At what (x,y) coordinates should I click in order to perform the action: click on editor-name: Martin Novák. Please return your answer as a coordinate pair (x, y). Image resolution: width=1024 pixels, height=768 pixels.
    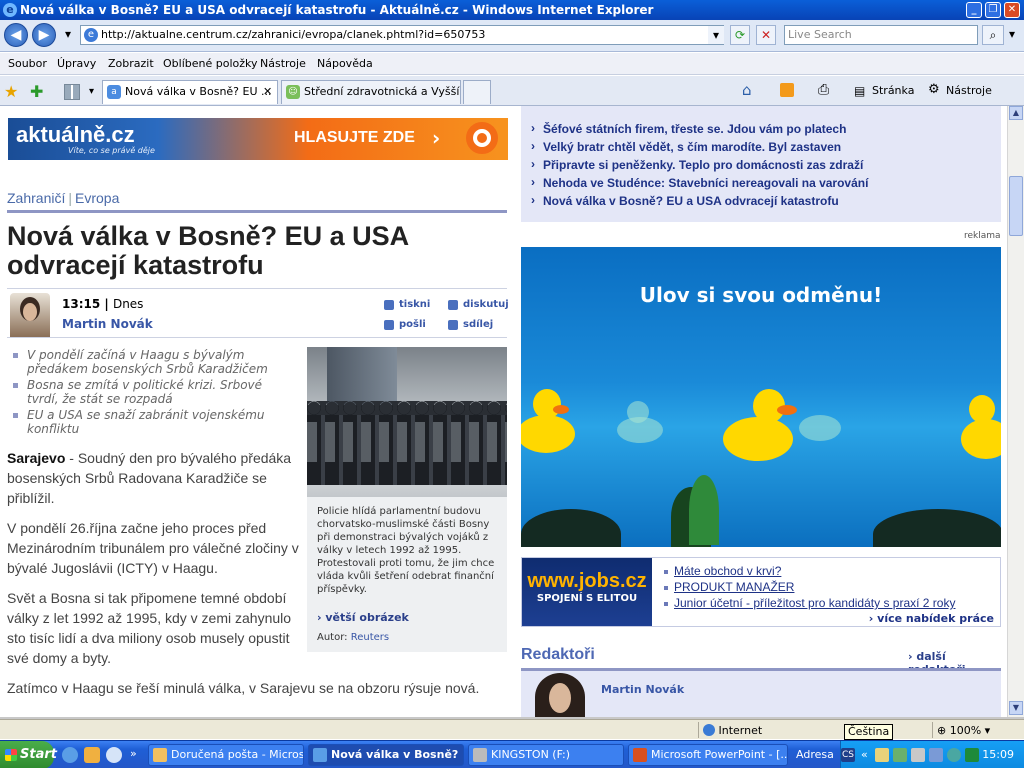
    Looking at the image, I should click on (642, 689).